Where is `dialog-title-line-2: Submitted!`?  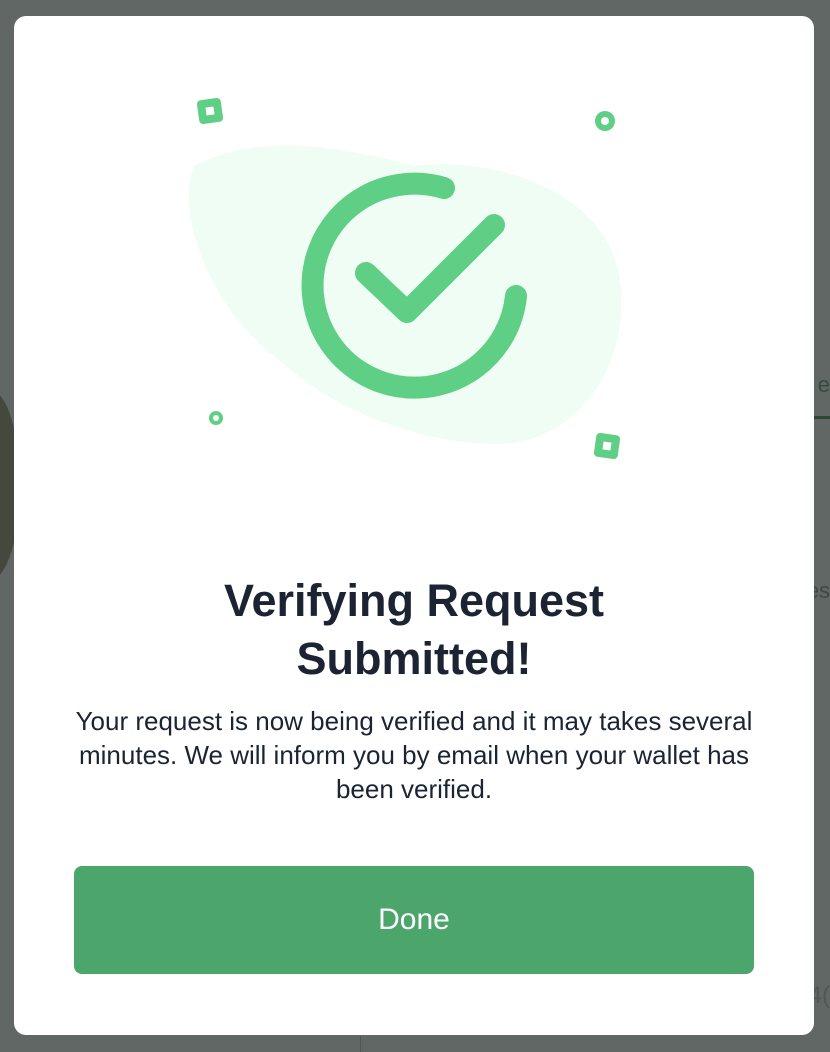
dialog-title-line-2: Submitted! is located at coordinates (414, 658).